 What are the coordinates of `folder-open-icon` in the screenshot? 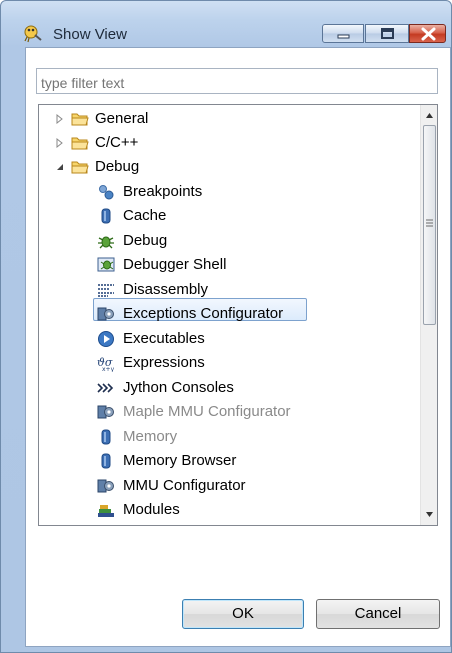 It's located at (80, 167).